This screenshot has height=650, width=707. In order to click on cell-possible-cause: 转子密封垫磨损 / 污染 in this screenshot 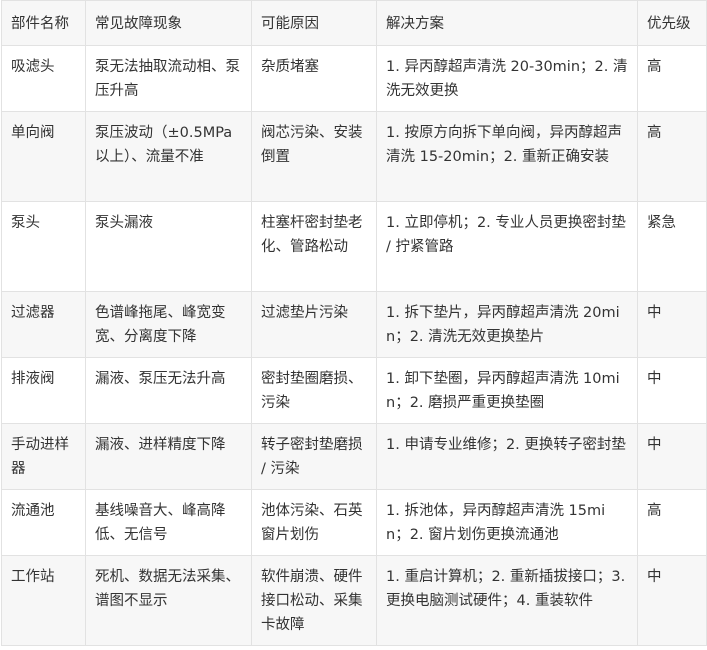, I will do `click(314, 456)`.